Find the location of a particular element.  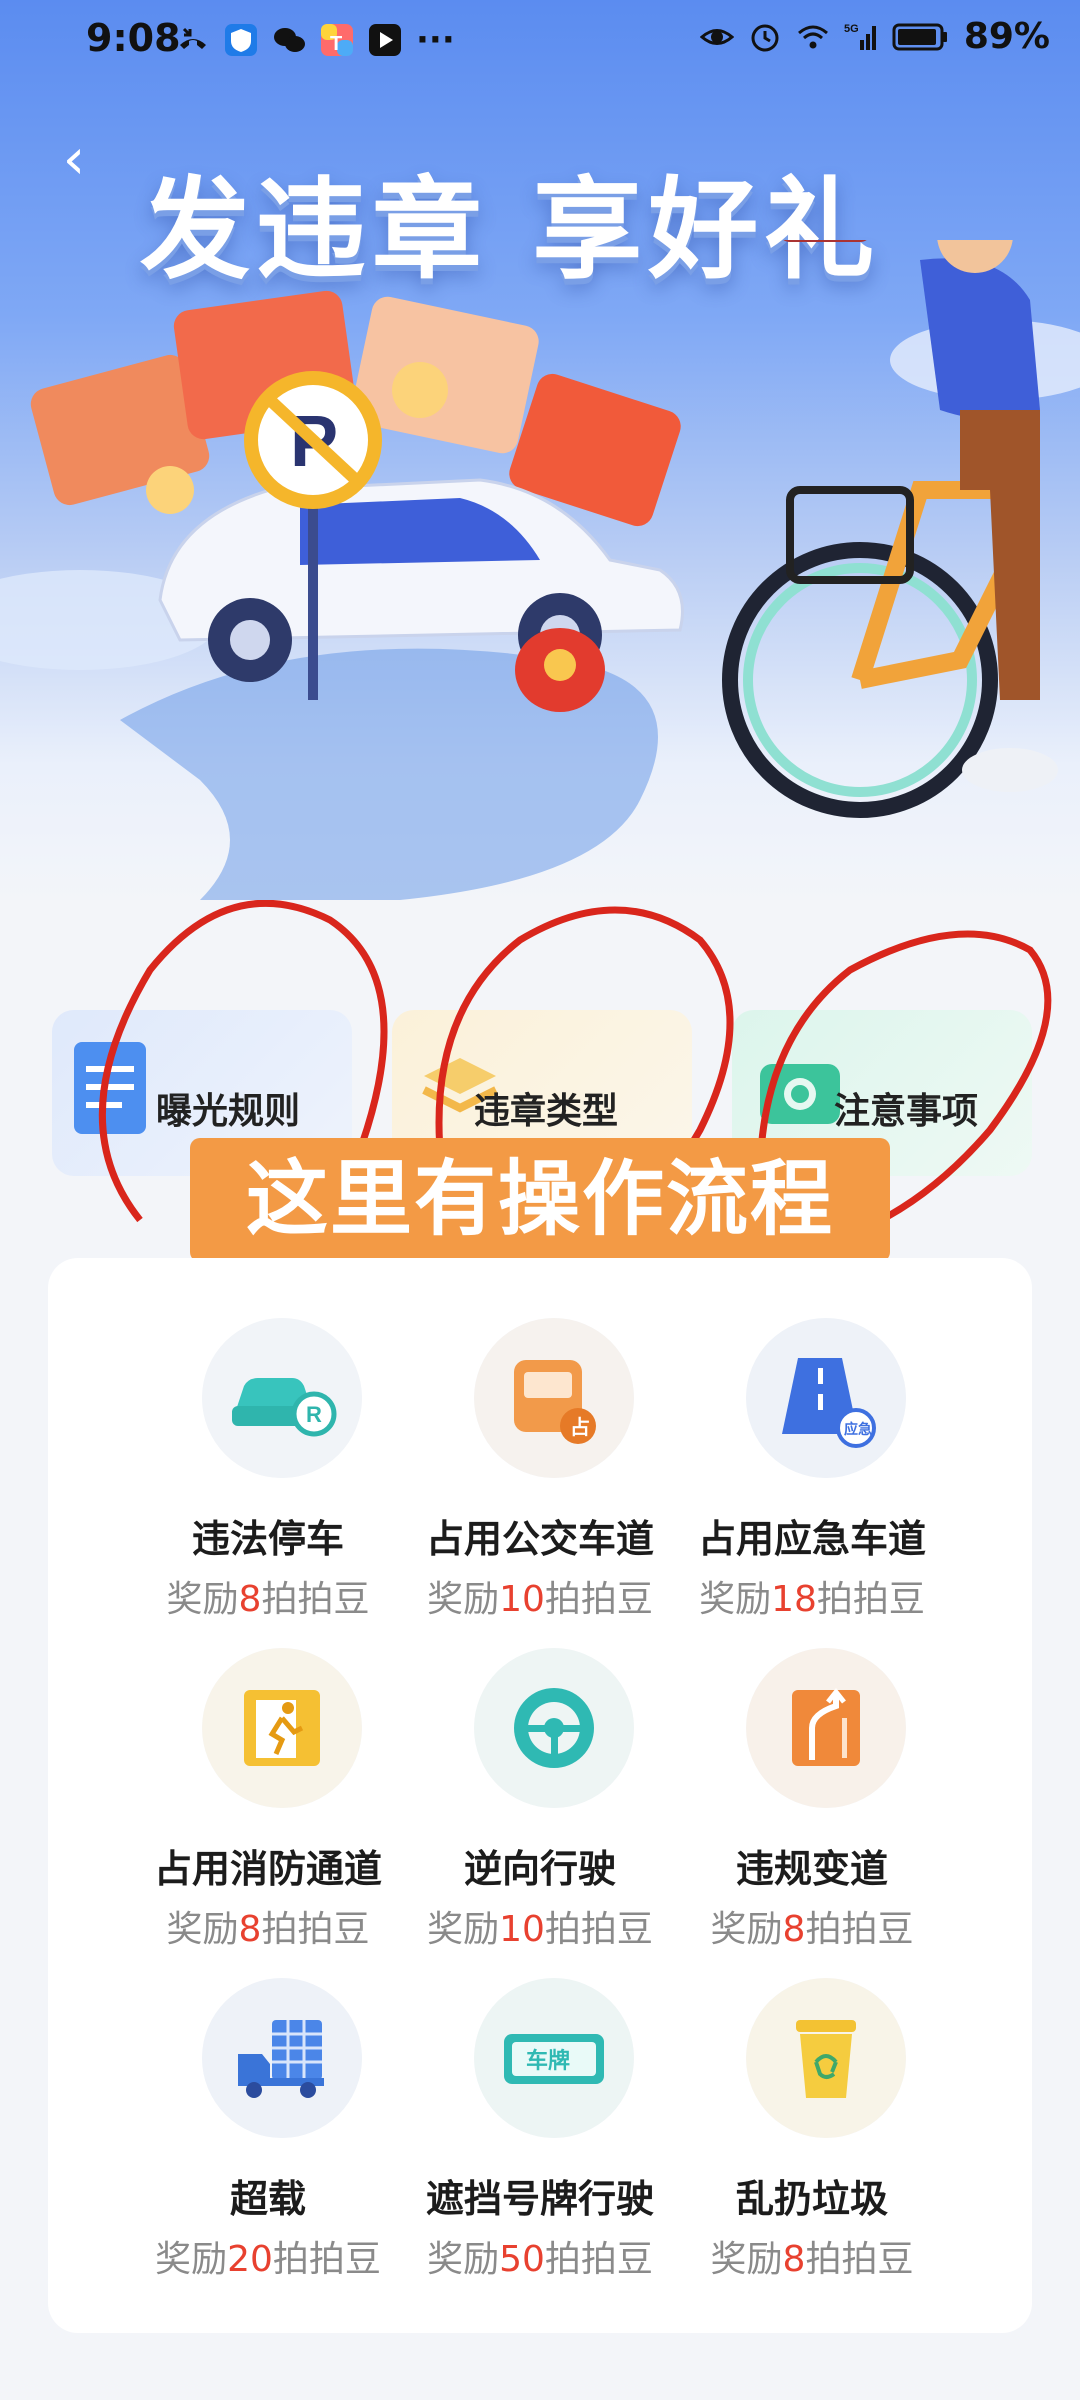

missed-call-icon is located at coordinates (193, 38).